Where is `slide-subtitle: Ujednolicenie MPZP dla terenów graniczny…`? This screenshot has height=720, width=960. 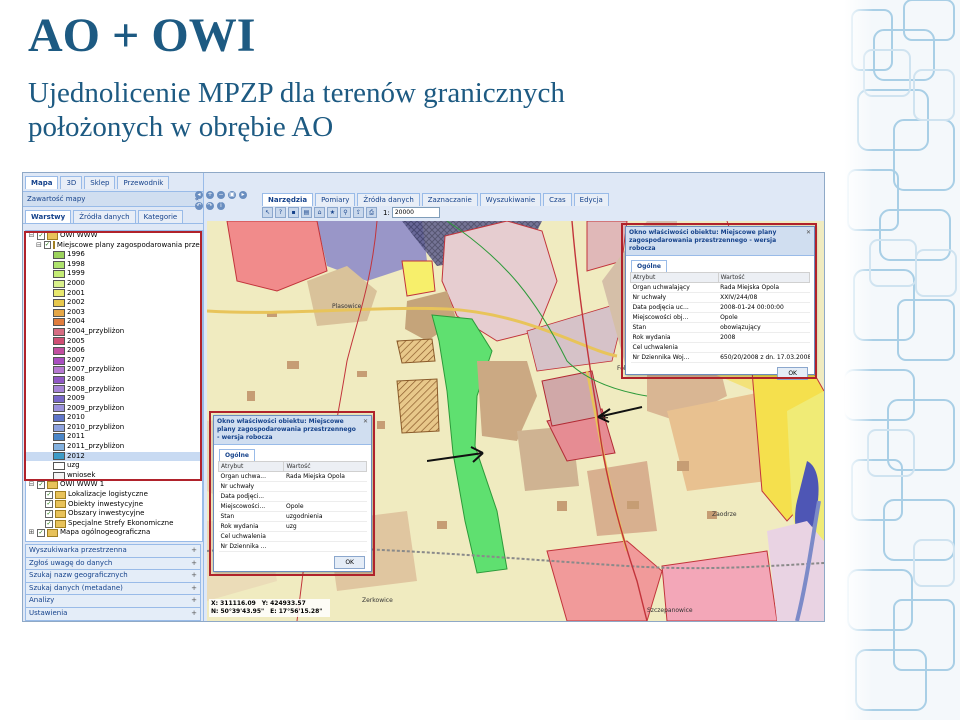 slide-subtitle: Ujednolicenie MPZP dla terenów graniczny… is located at coordinates (296, 110).